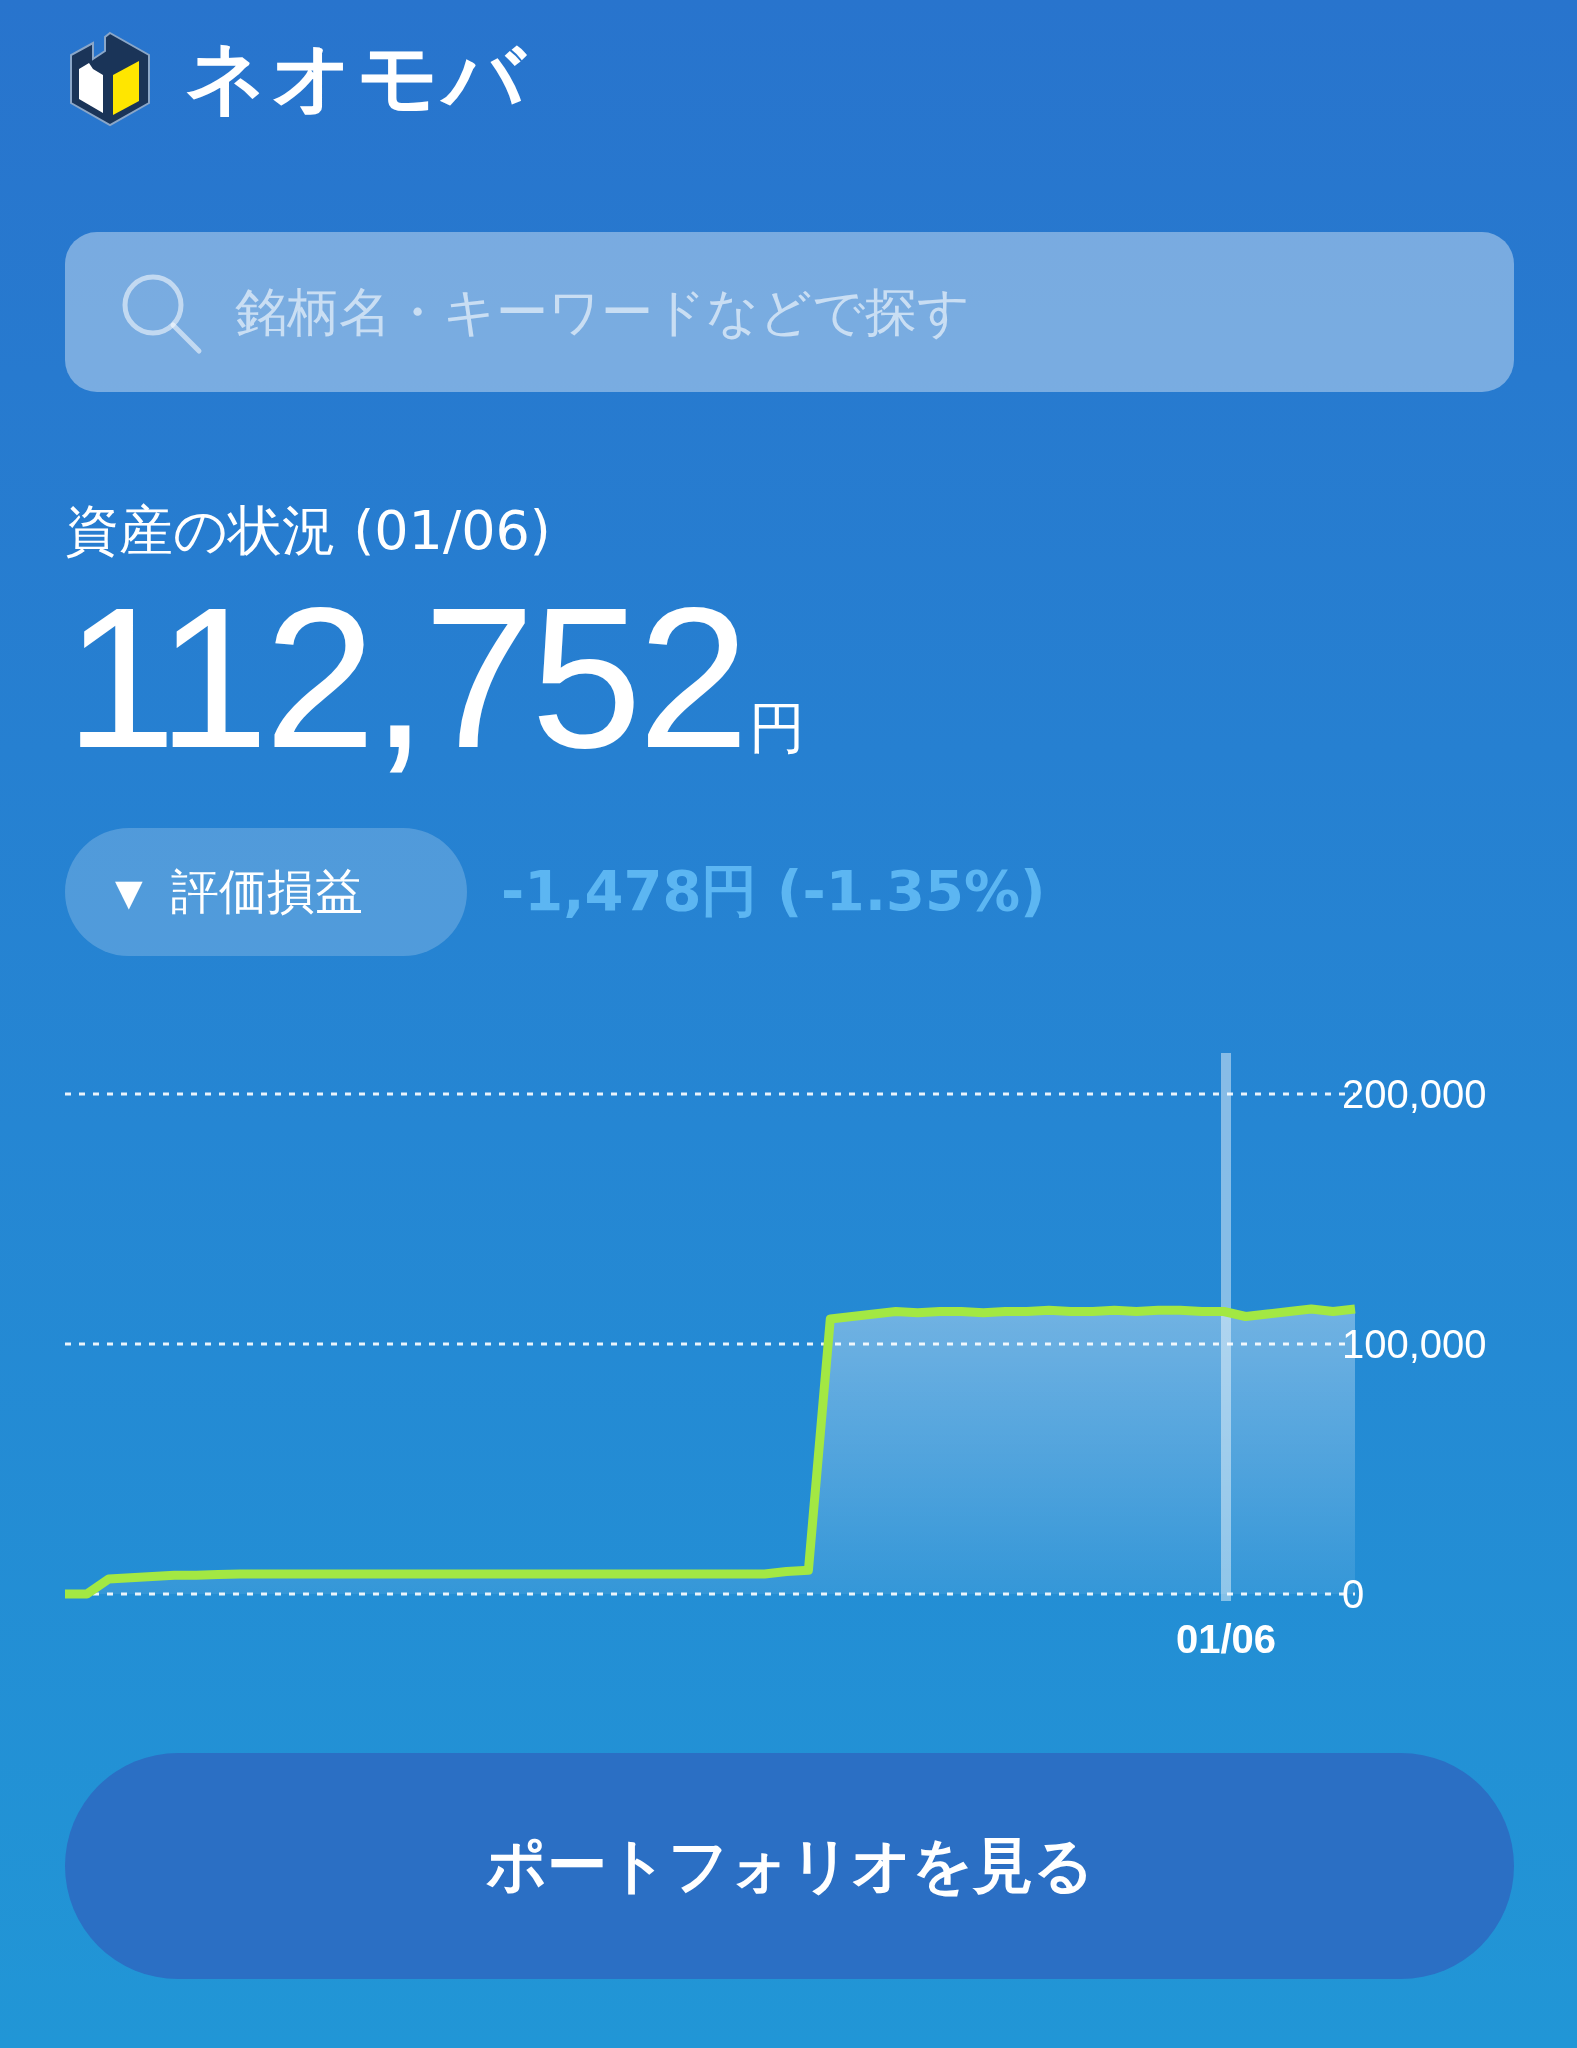 Image resolution: width=1577 pixels, height=2048 pixels. What do you see at coordinates (266, 892) in the screenshot?
I see `profit-loss-toggle: ▼ 評価損益` at bounding box center [266, 892].